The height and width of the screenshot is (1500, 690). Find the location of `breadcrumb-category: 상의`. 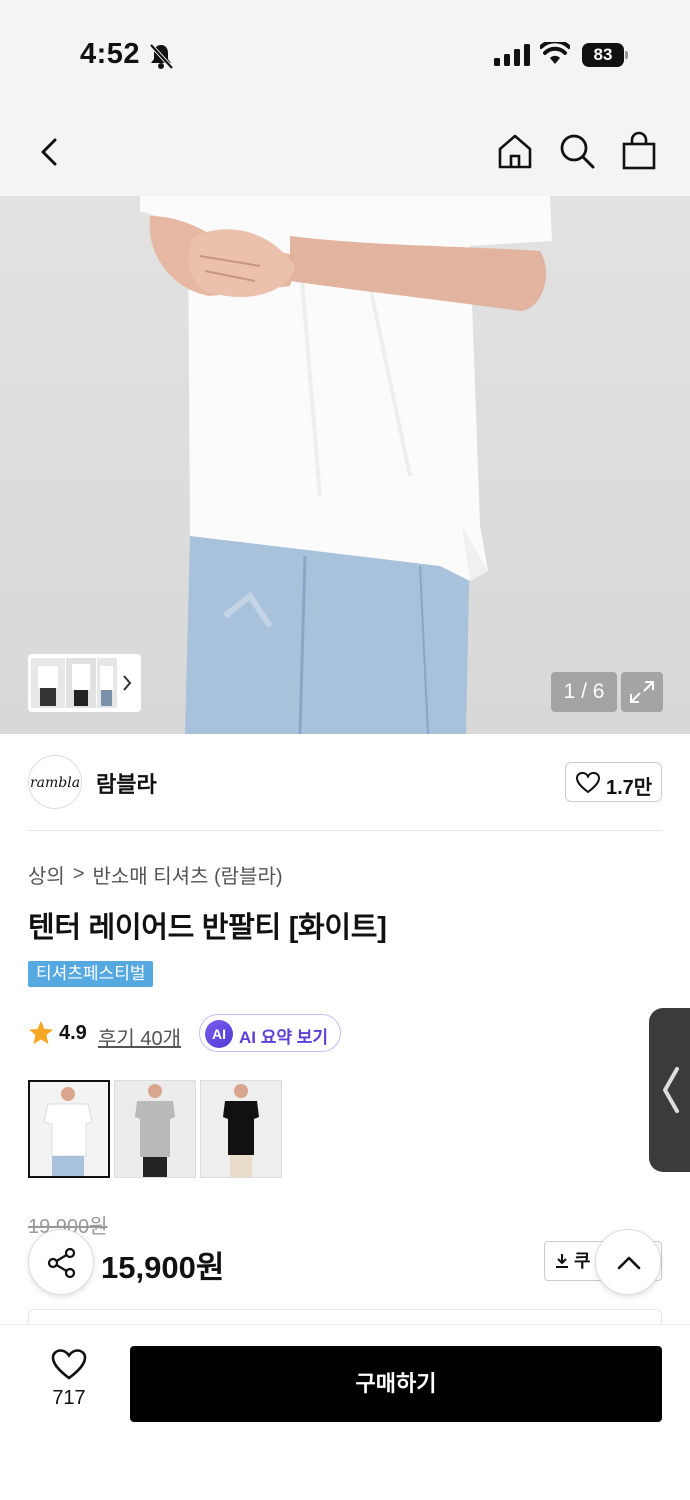

breadcrumb-category: 상의 is located at coordinates (46, 874).